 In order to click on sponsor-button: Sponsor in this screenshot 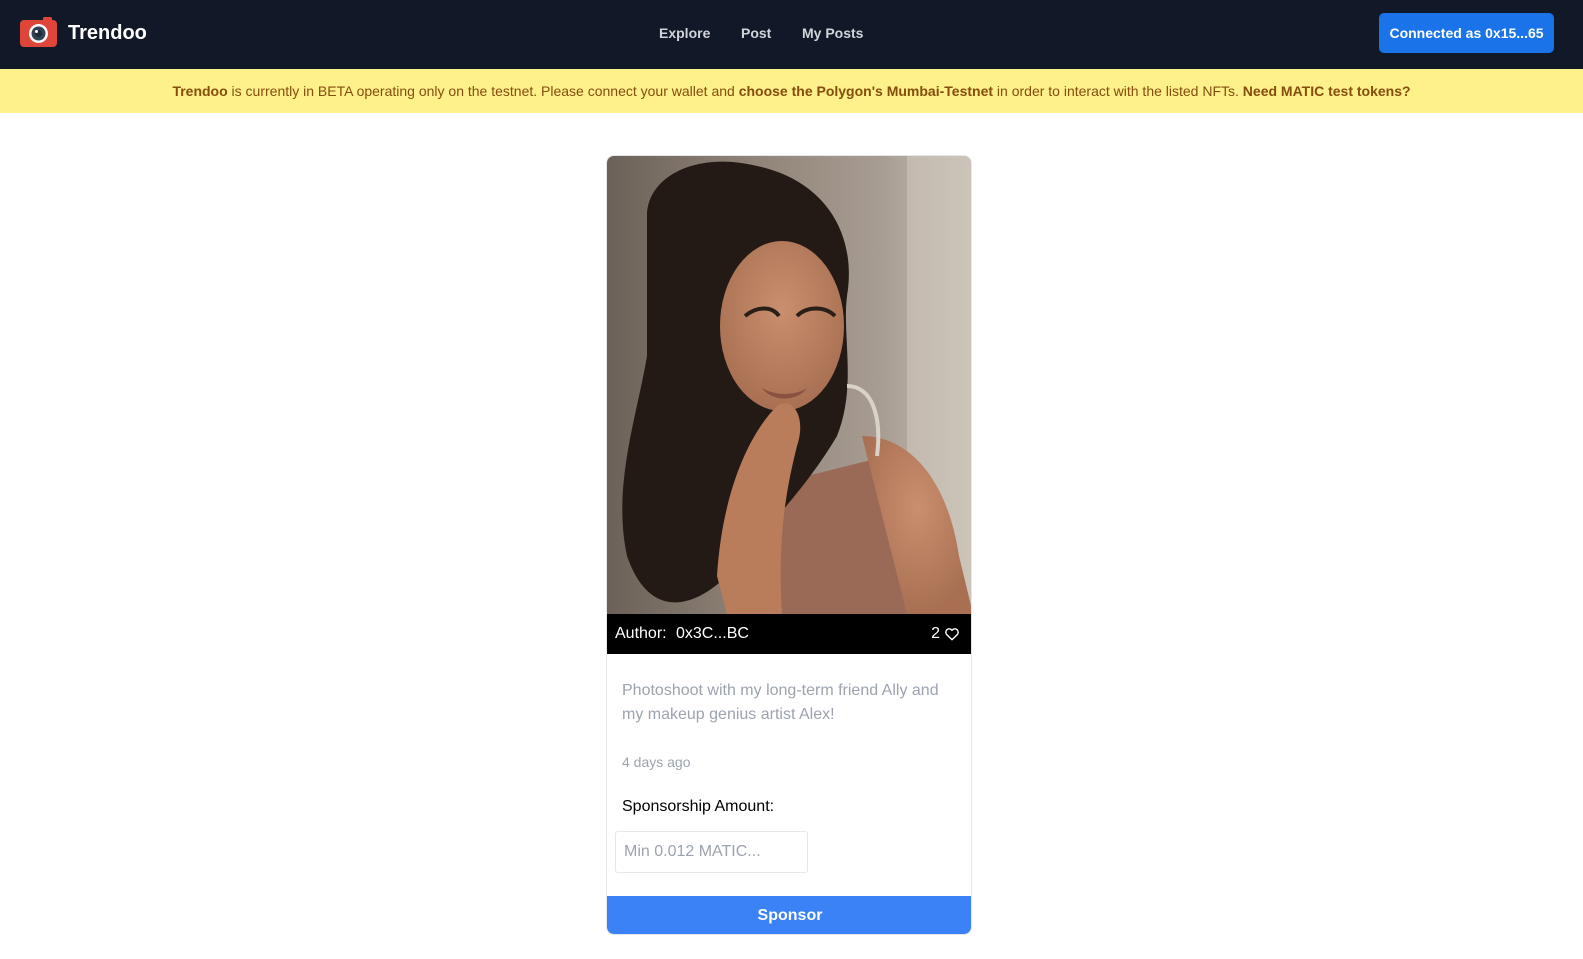, I will do `click(789, 915)`.